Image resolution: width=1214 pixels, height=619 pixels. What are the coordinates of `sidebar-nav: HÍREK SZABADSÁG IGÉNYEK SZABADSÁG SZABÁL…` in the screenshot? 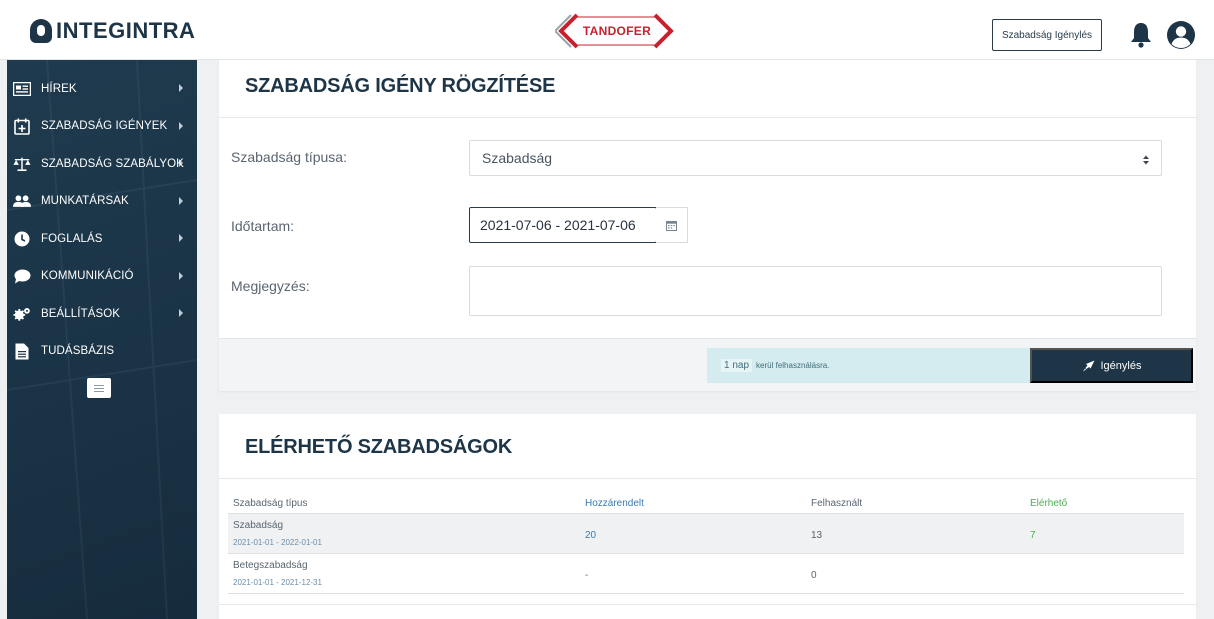 It's located at (102, 220).